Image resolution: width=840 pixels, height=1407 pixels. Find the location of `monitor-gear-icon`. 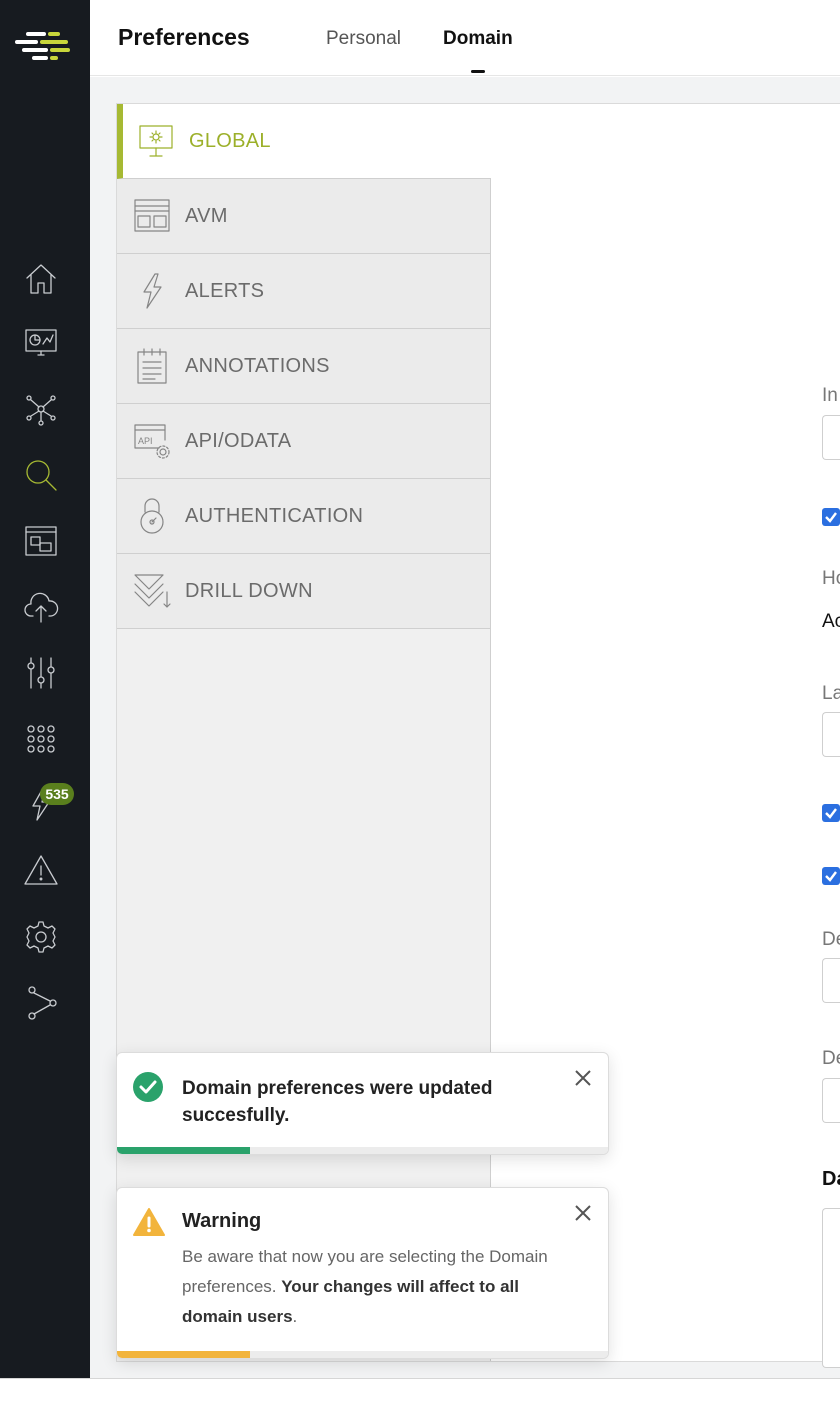

monitor-gear-icon is located at coordinates (156, 141).